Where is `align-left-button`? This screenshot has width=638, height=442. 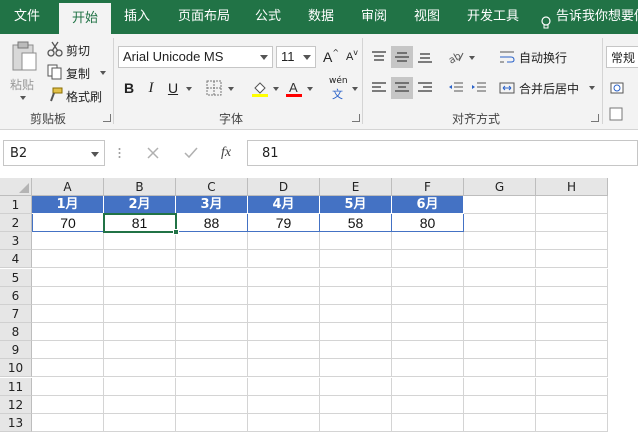
align-left-button is located at coordinates (379, 88).